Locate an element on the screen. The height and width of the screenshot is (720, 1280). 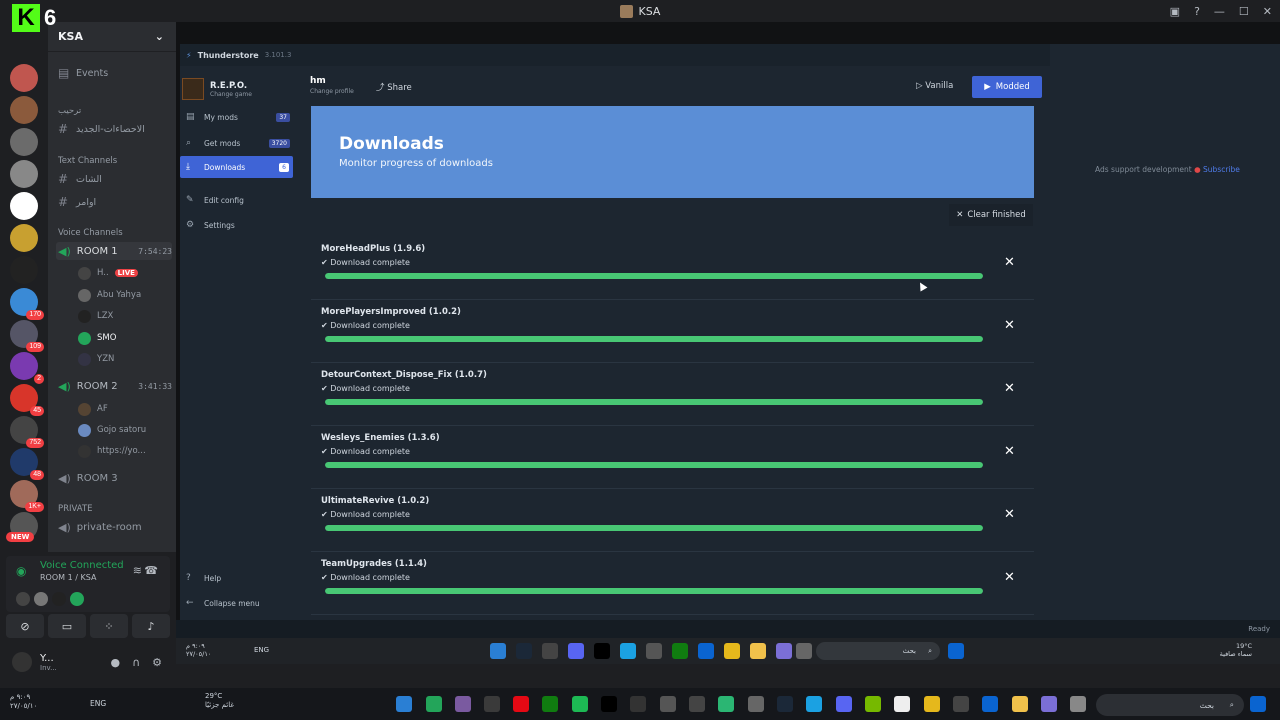
noise-suppression-icon: ≋ is located at coordinates (137, 570).